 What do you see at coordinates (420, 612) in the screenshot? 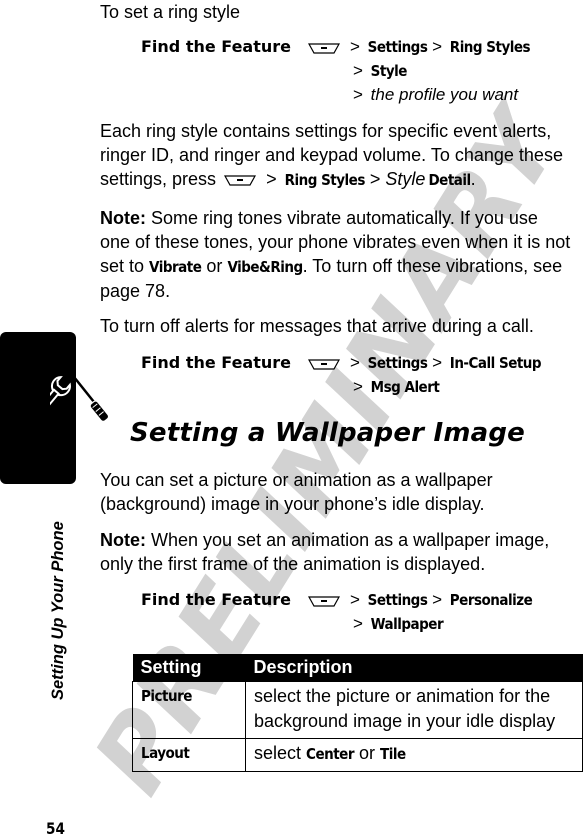
I see `find-feature-path-3: > Settings > Personalize > Wallpaper` at bounding box center [420, 612].